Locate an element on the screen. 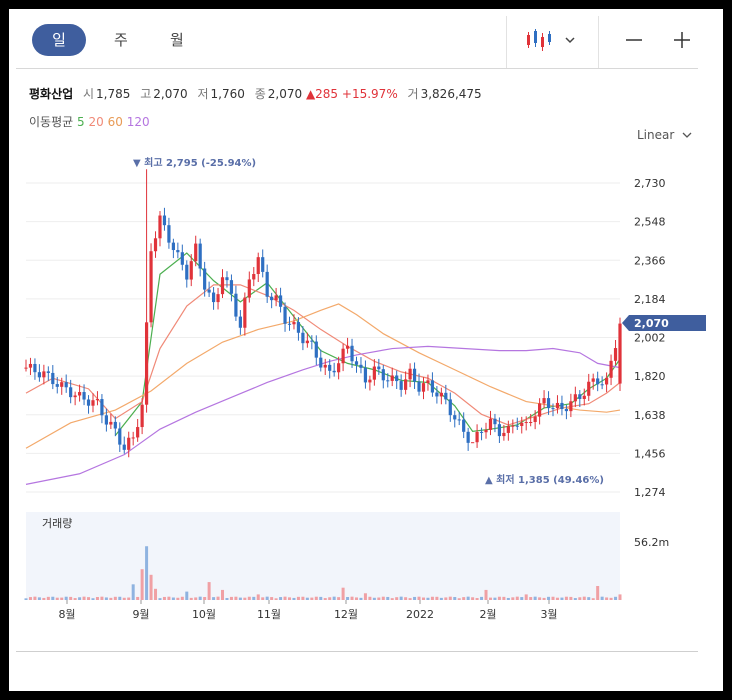  ma120-label: 120 is located at coordinates (138, 122).